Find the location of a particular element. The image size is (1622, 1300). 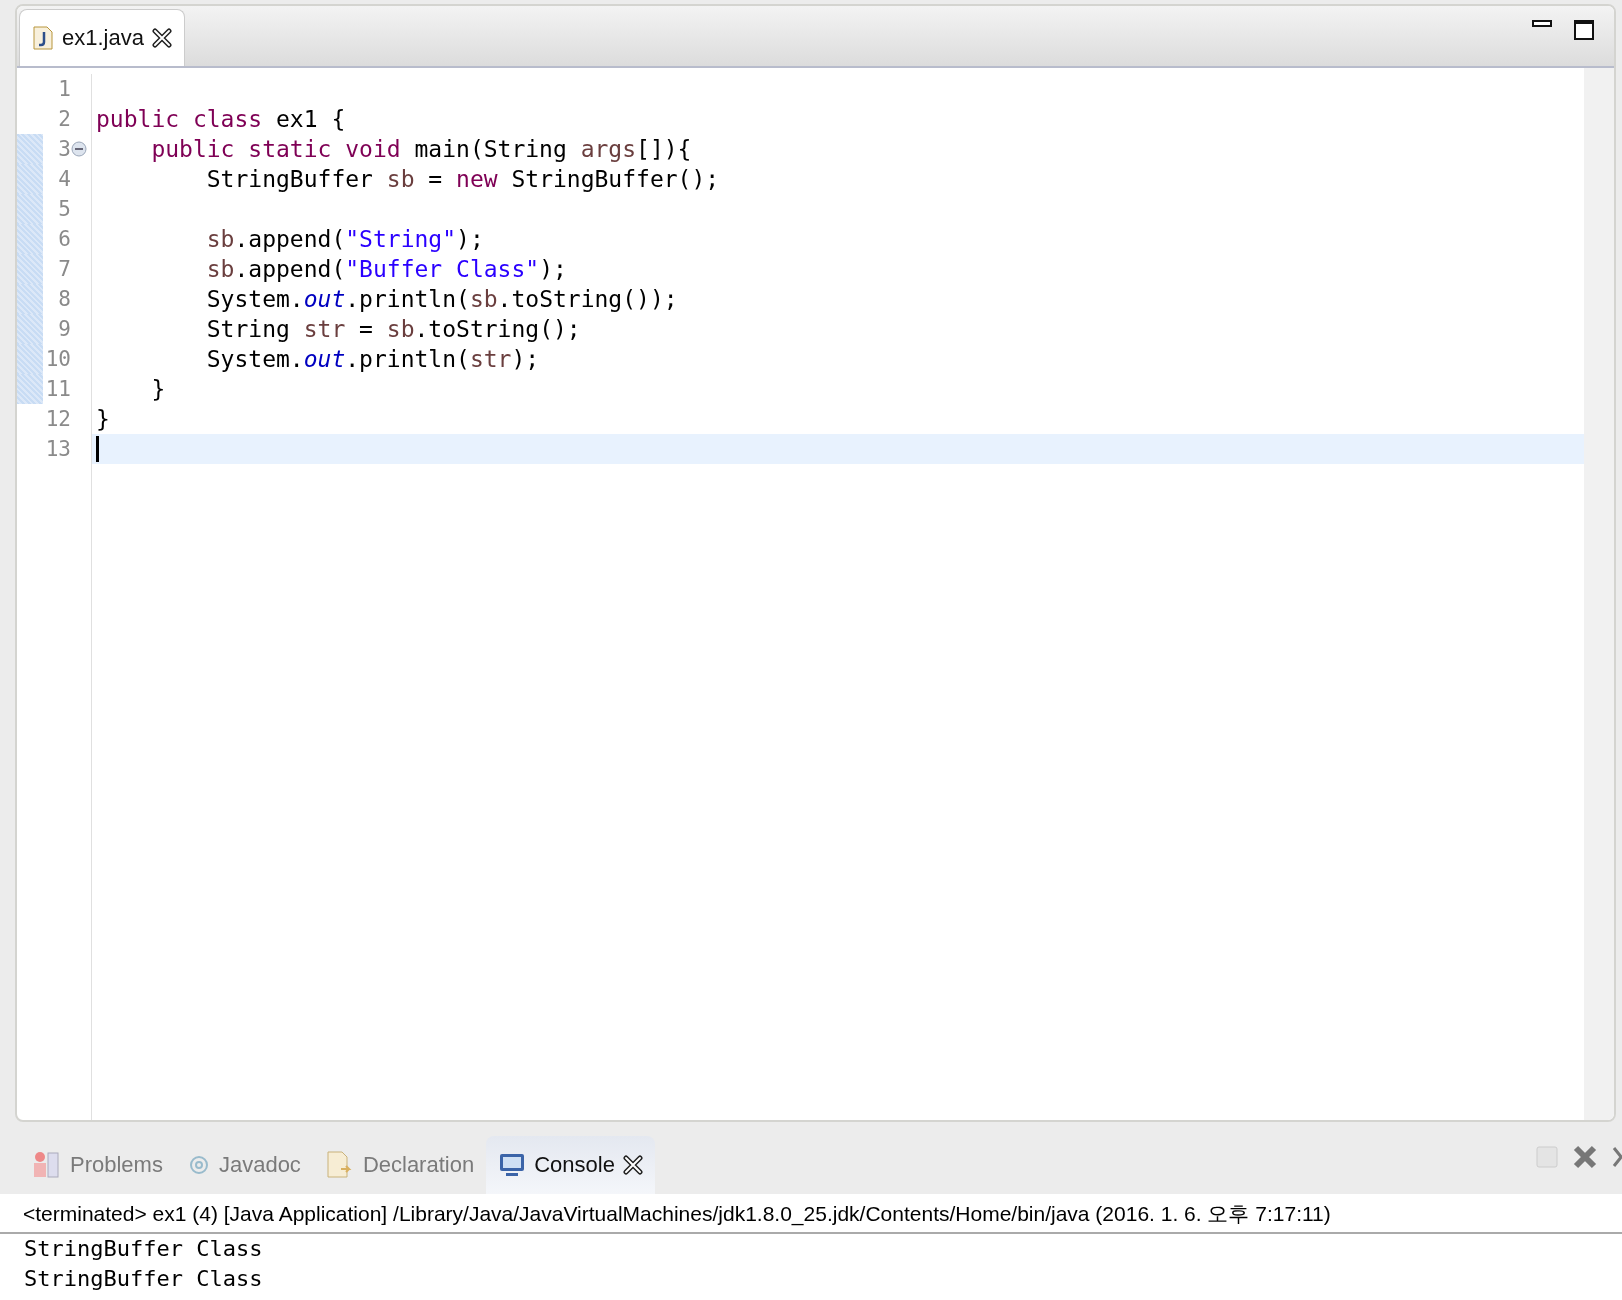

monitor-icon is located at coordinates (512, 1165).